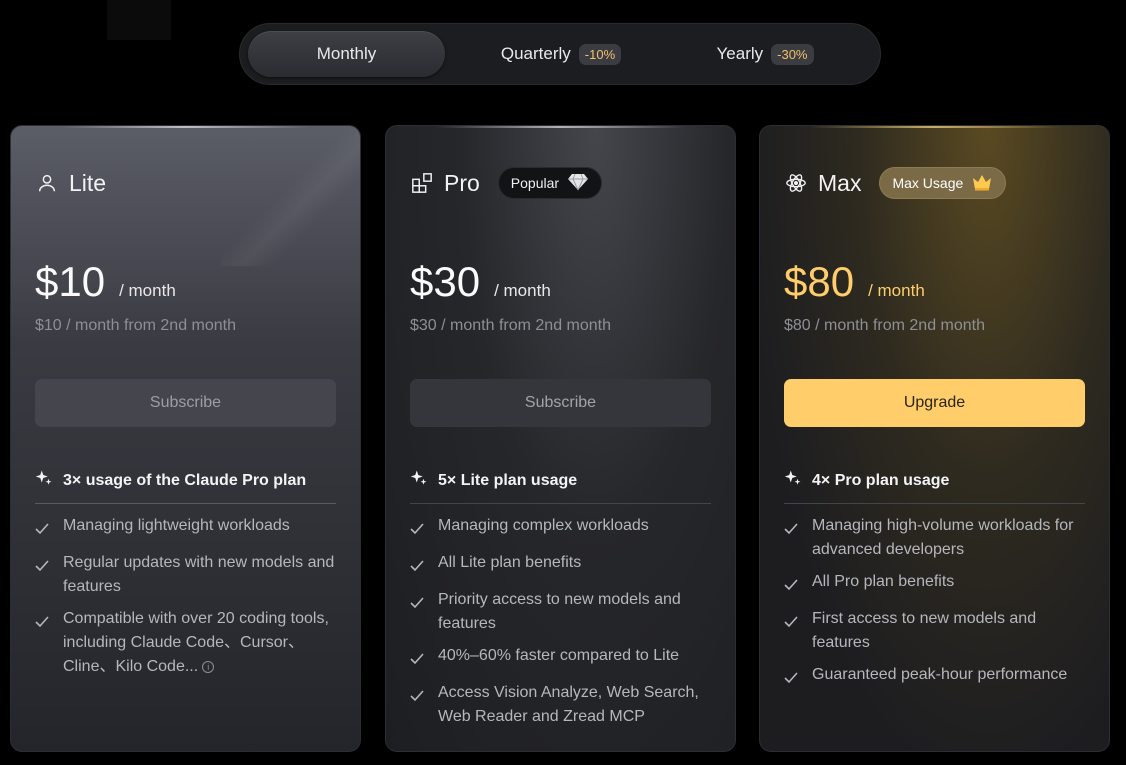  I want to click on billing-option-label: Yearly, so click(740, 53).